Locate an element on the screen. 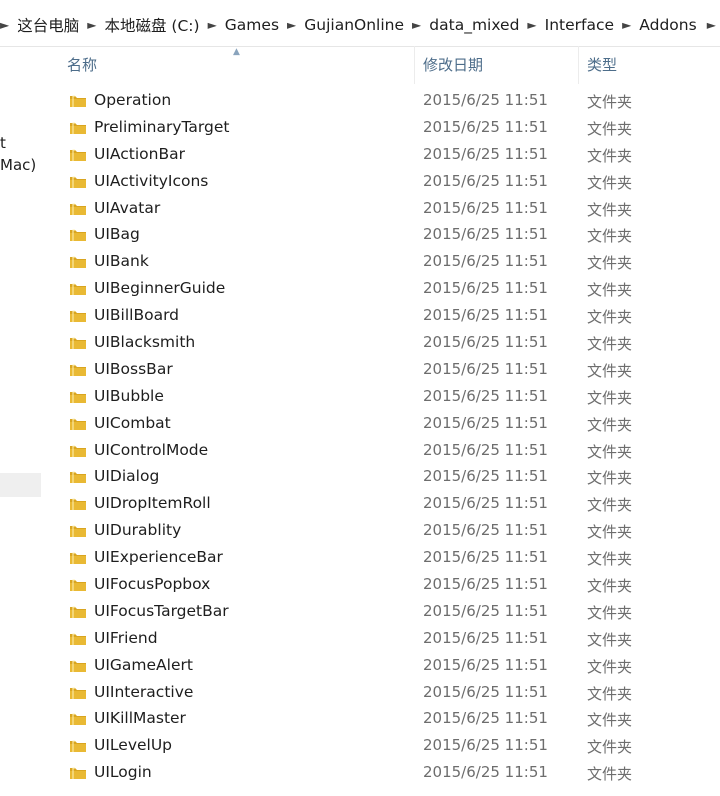  file-row: UIExperienceBar 2015/6/25 11:51 文件夹 is located at coordinates (382, 558).